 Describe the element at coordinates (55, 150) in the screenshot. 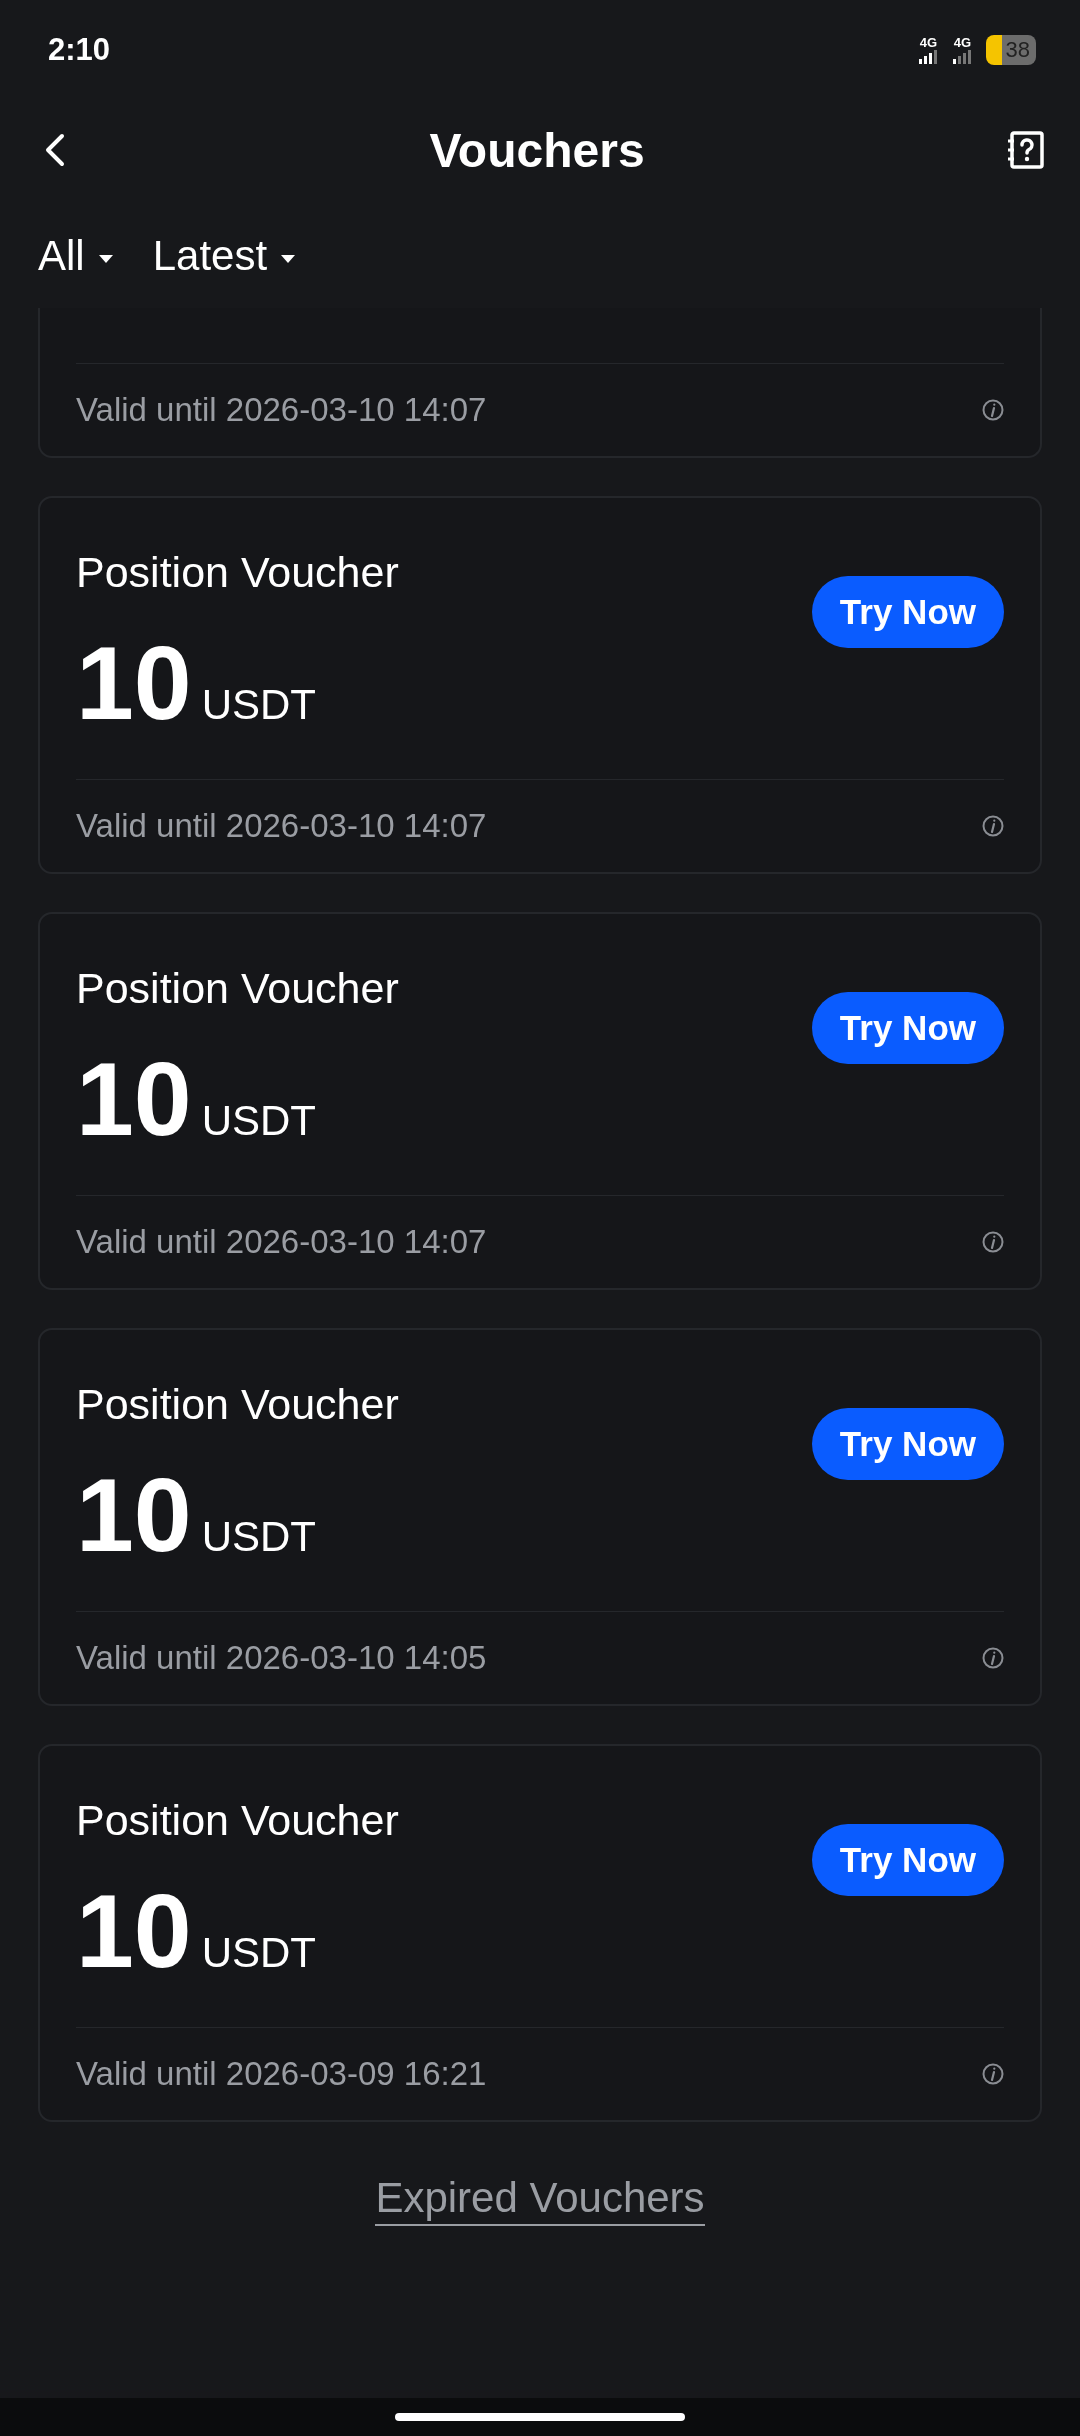

I see `back-icon` at that location.